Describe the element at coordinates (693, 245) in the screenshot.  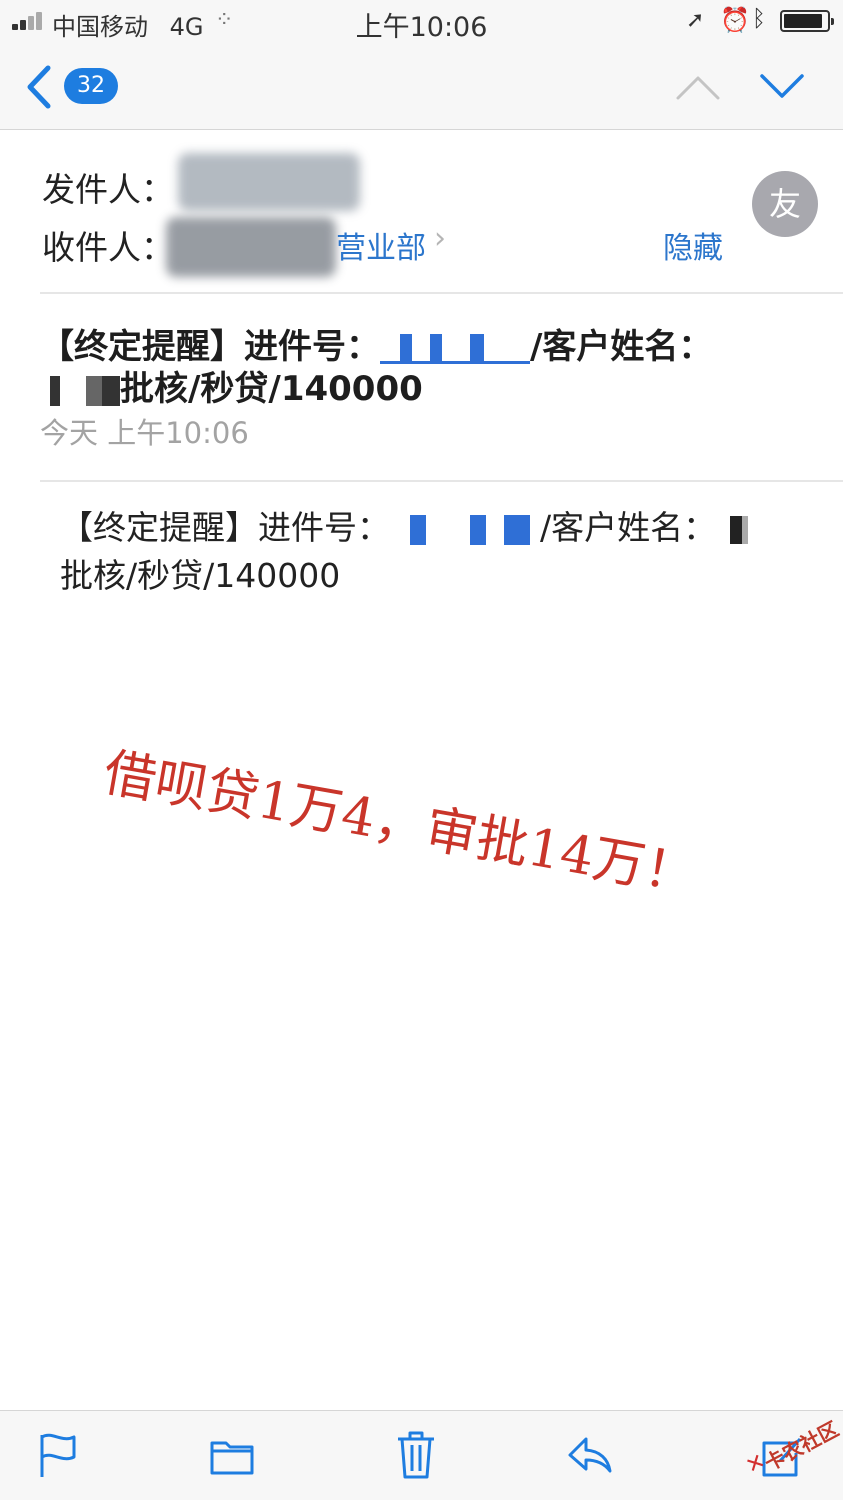
I see `hide-details-link: 隐藏` at that location.